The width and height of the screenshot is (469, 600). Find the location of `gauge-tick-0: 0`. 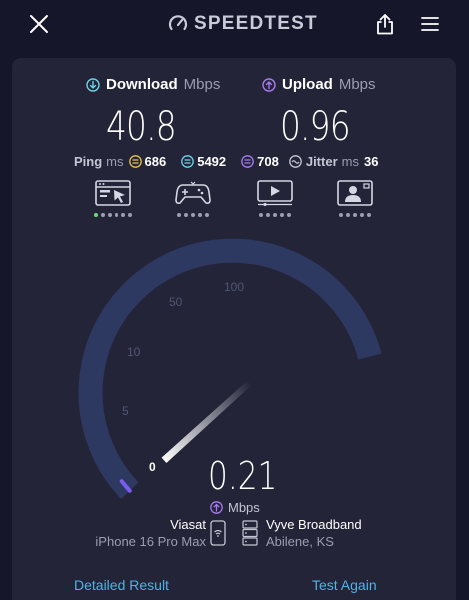

gauge-tick-0: 0 is located at coordinates (152, 467).